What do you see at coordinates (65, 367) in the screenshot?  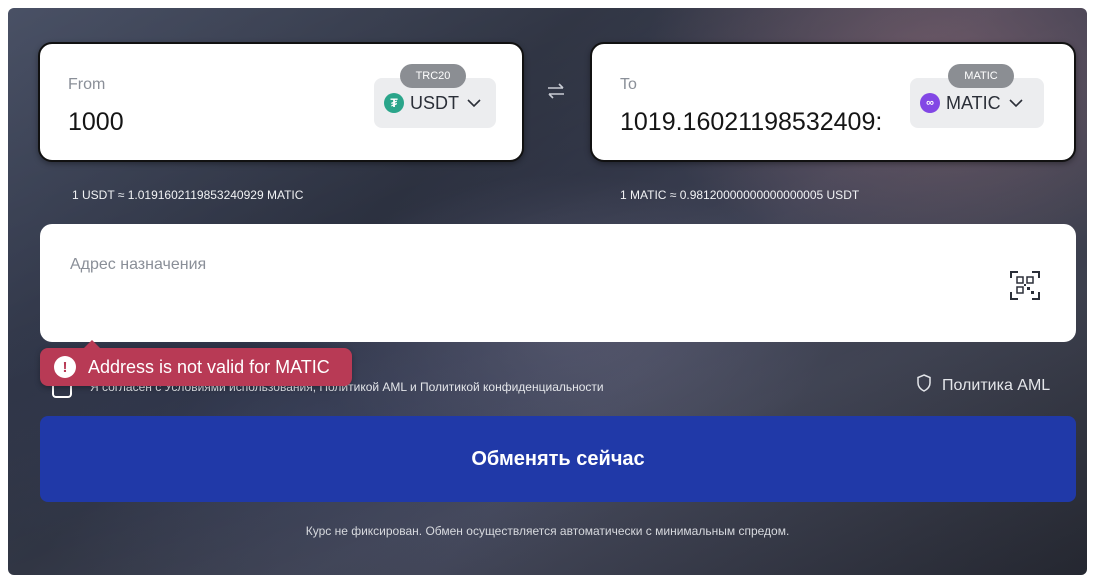 I see `error-icon: !` at bounding box center [65, 367].